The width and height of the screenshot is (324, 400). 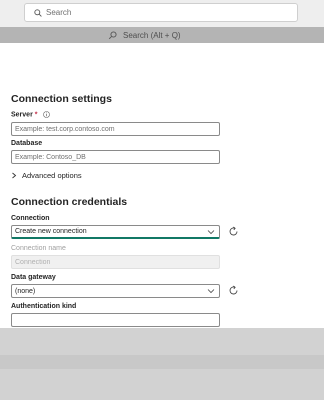 I want to click on server-label-text: Server, so click(x=22, y=115).